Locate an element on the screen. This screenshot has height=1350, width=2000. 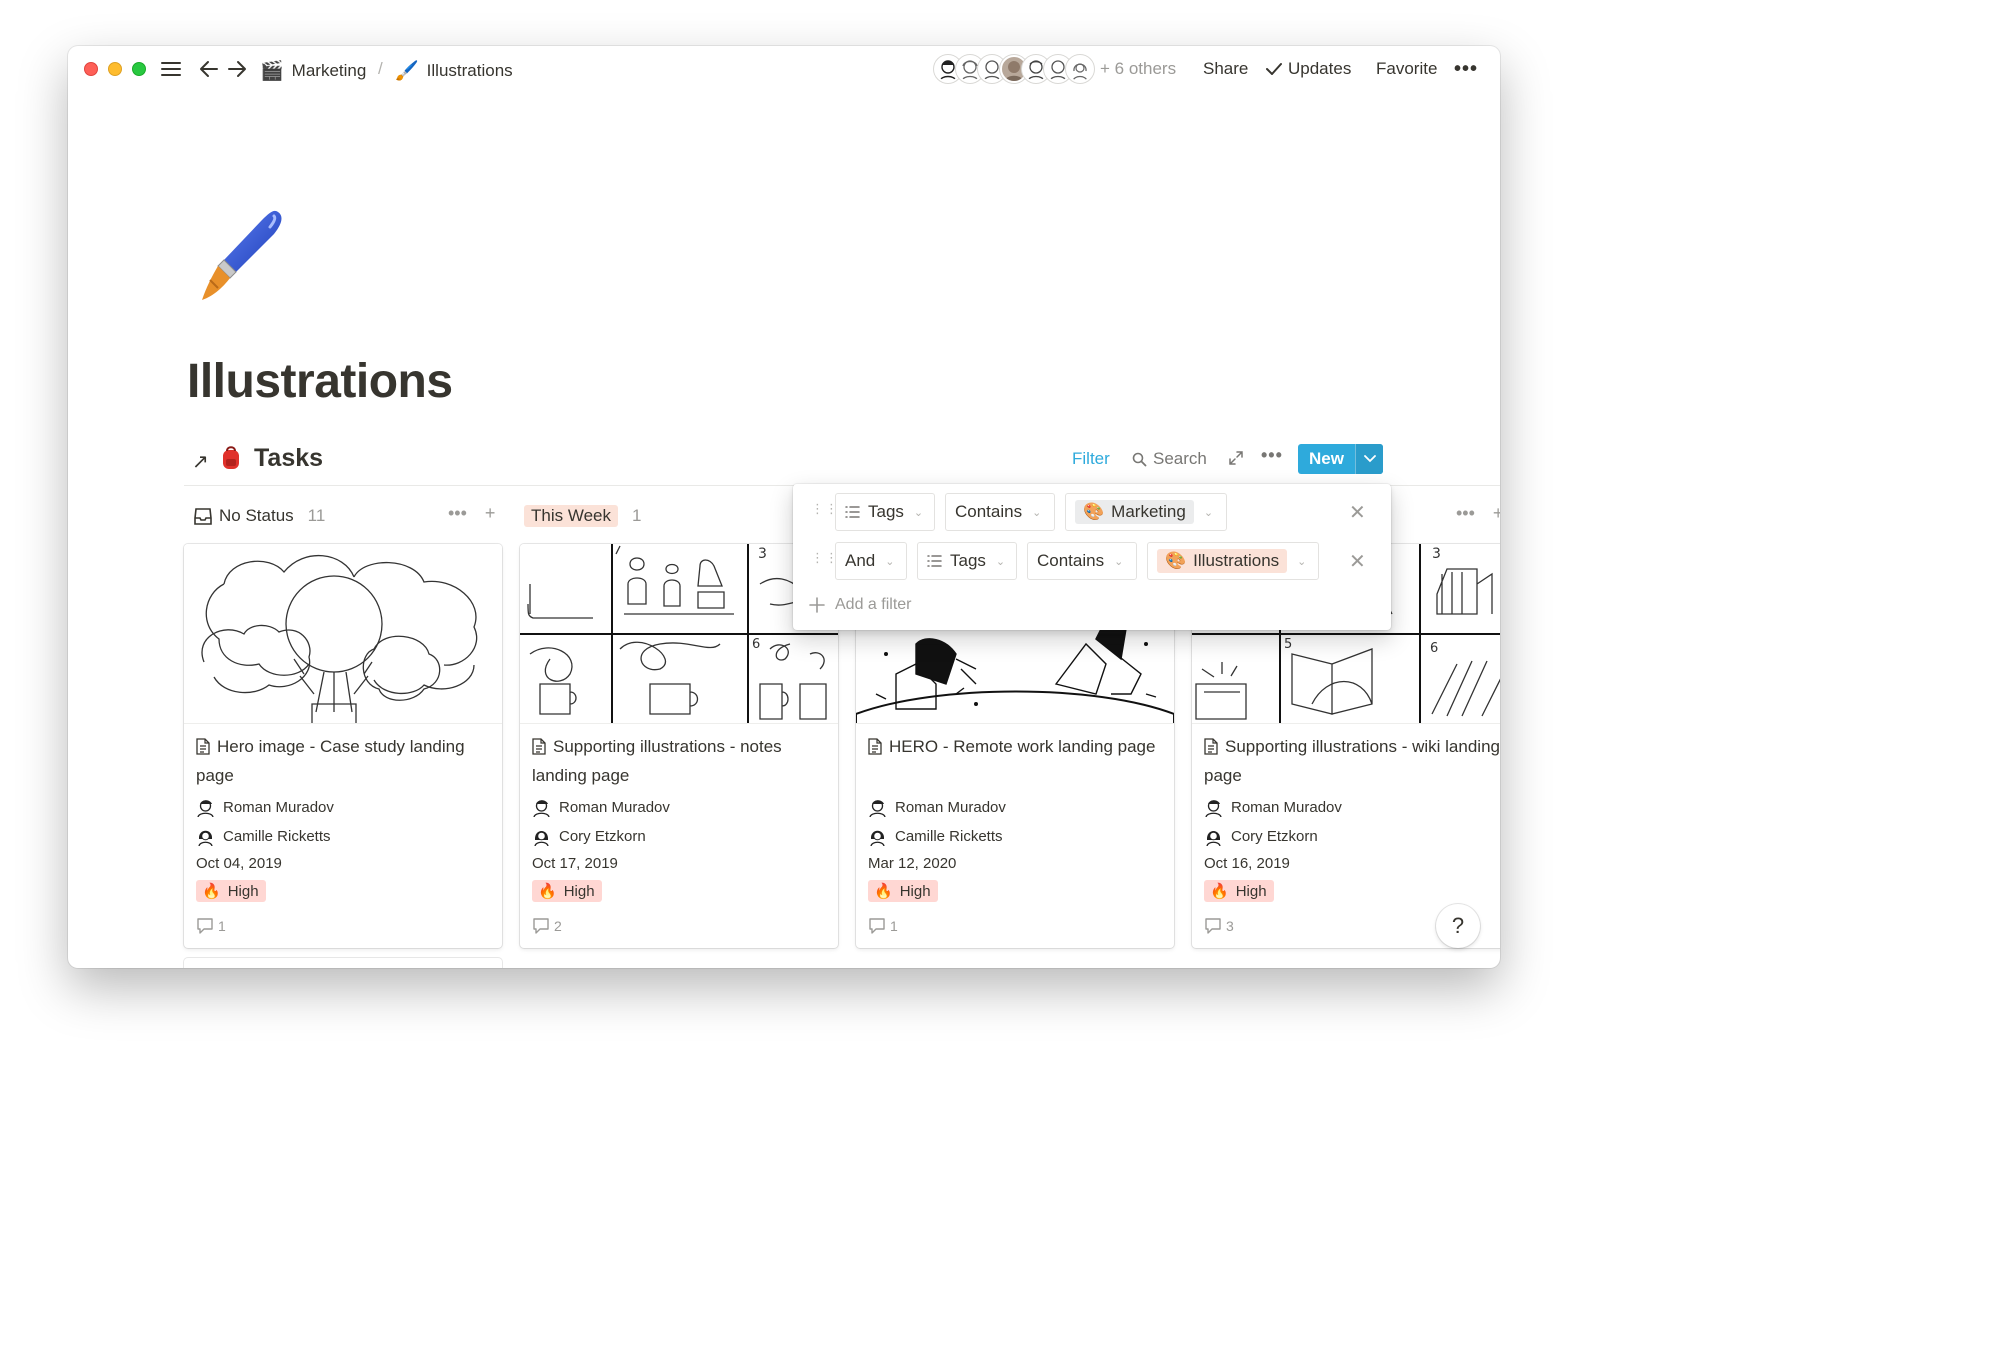
database-more-icon: ••• is located at coordinates (1272, 455).